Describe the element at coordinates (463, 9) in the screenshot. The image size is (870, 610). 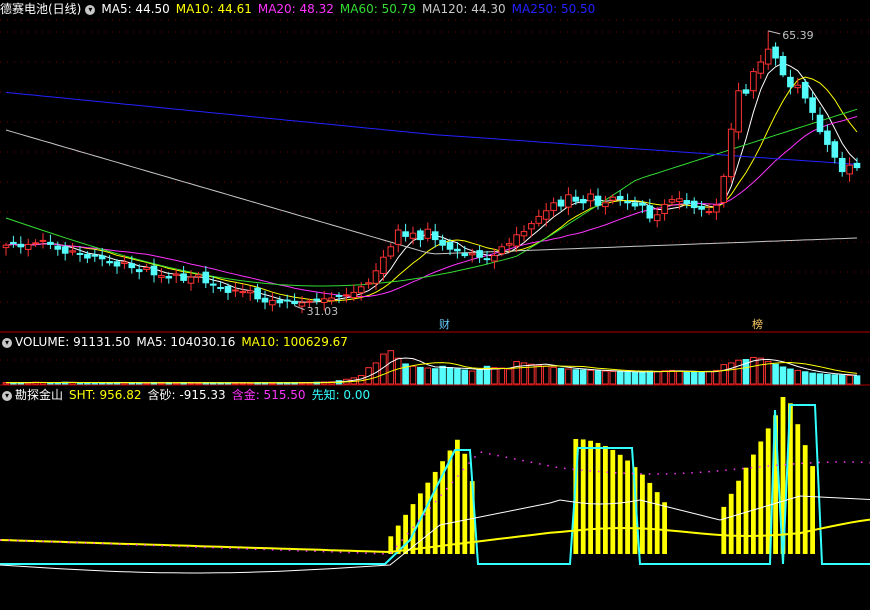
I see `ma-legend-item-4: MA120: 44.30` at that location.